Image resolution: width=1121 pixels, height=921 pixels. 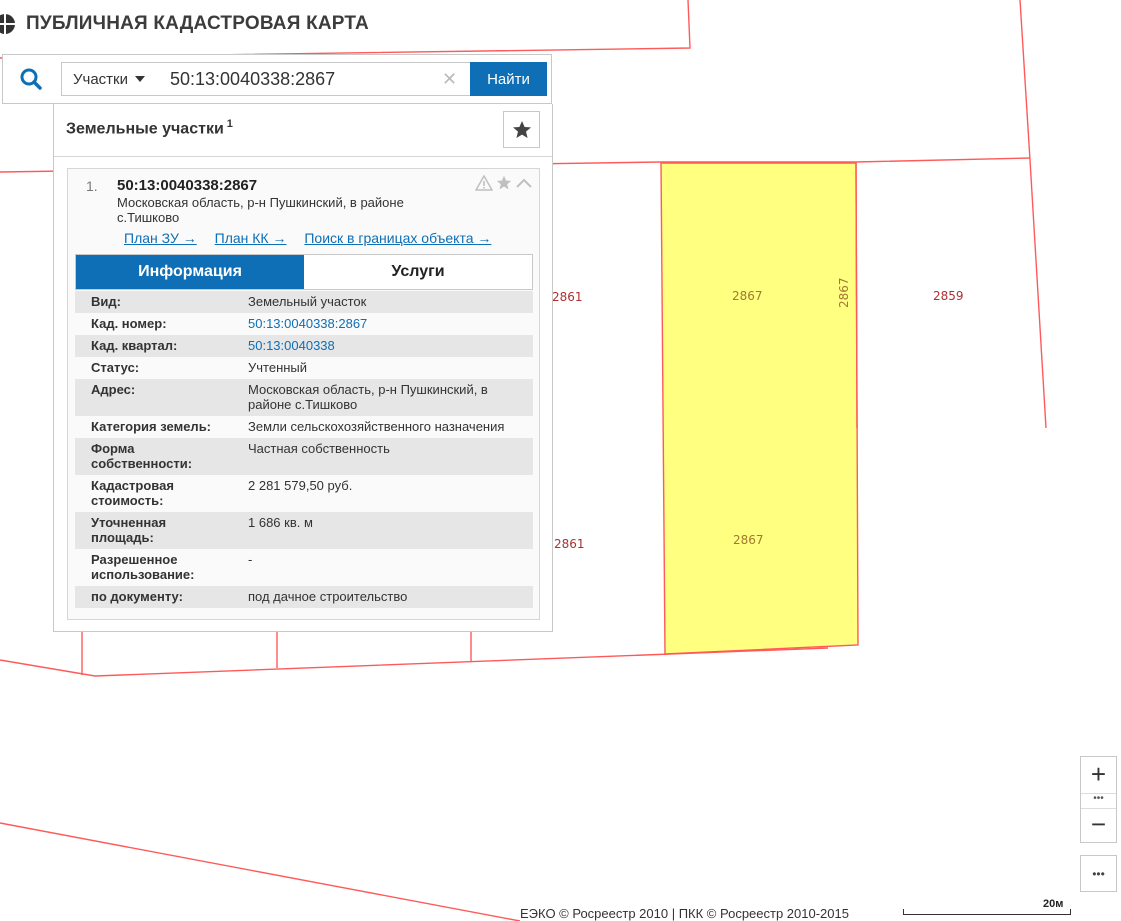 I want to click on row-label: Кад. квартал:, so click(x=134, y=345).